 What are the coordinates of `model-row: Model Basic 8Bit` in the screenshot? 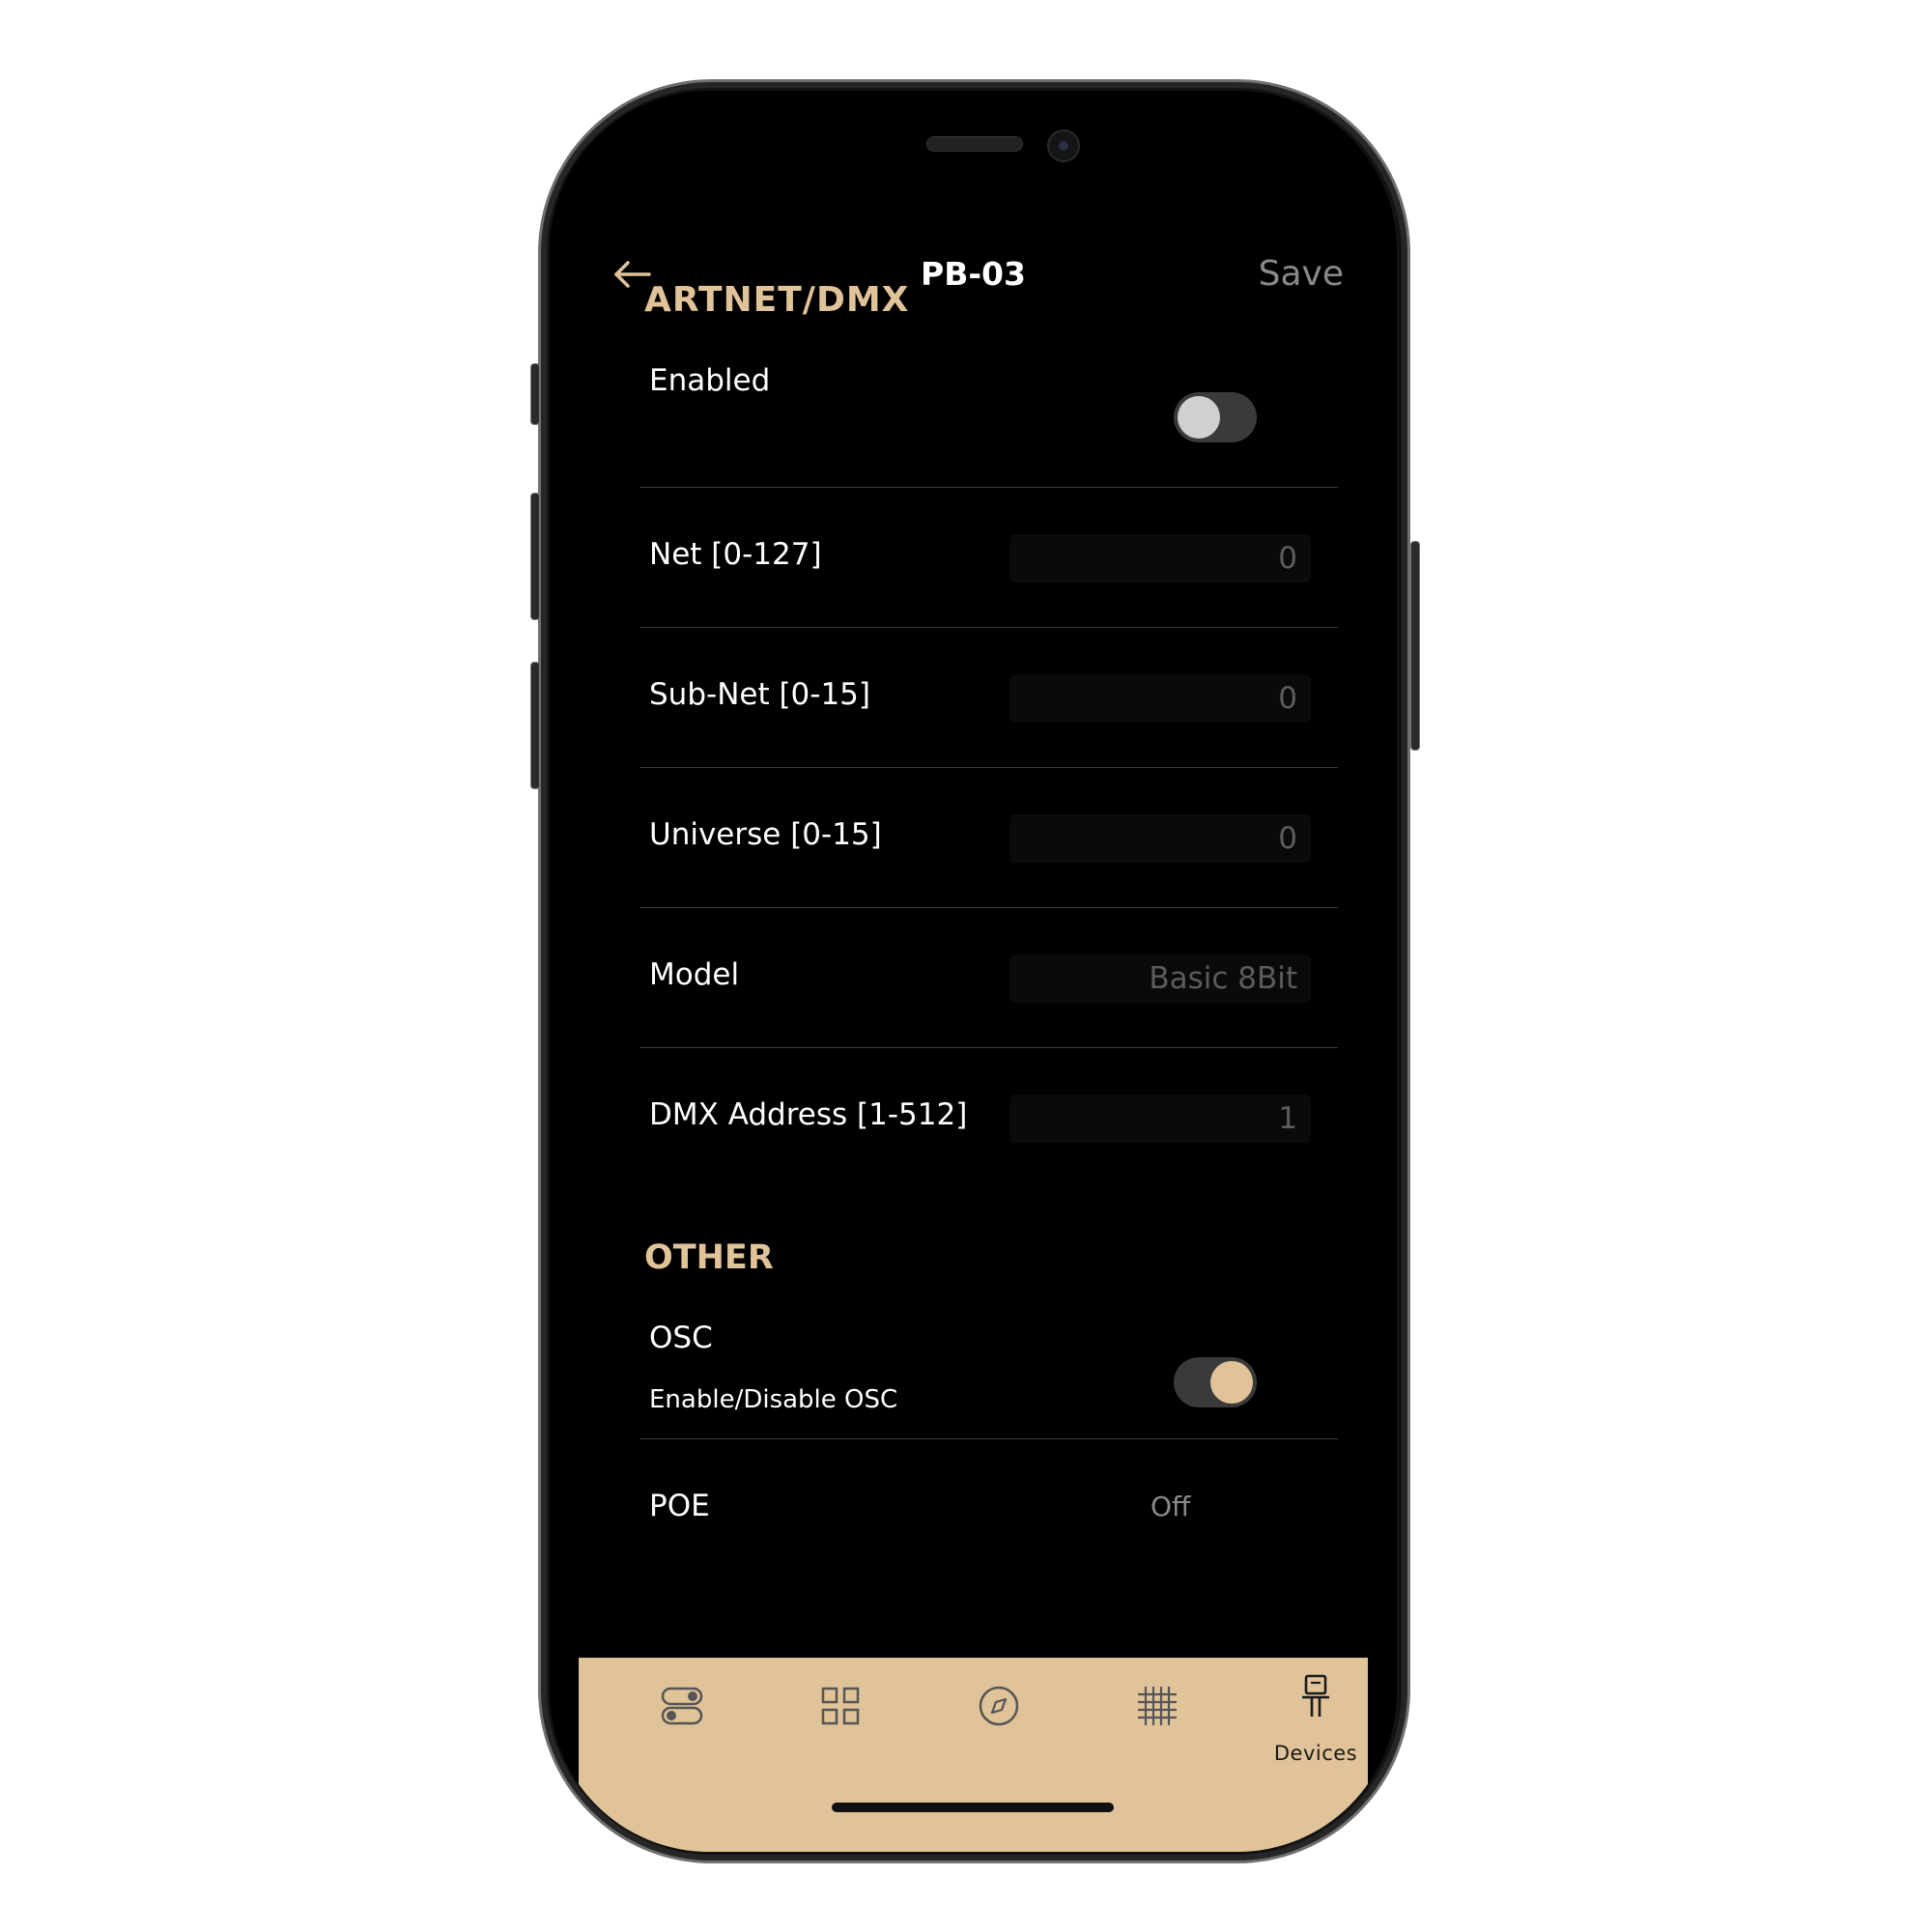 It's located at (988, 977).